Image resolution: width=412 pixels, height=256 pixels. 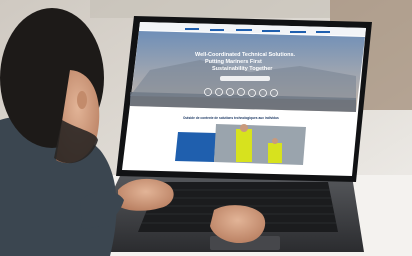 What do you see at coordinates (146, 194) in the screenshot?
I see `person-left-hand` at bounding box center [146, 194].